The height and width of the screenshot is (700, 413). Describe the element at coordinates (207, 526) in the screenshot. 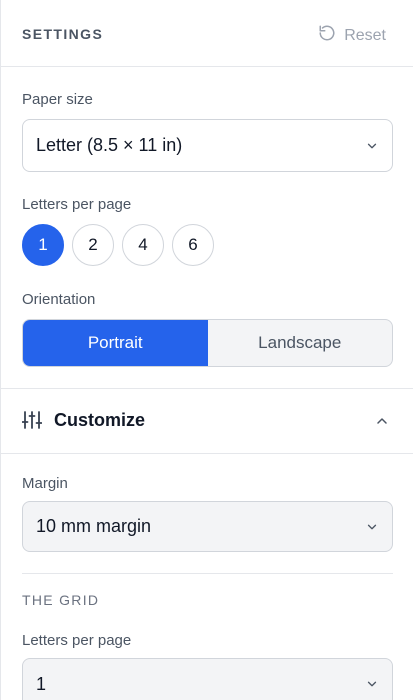

I see `margin-select: 10 mm margin` at that location.